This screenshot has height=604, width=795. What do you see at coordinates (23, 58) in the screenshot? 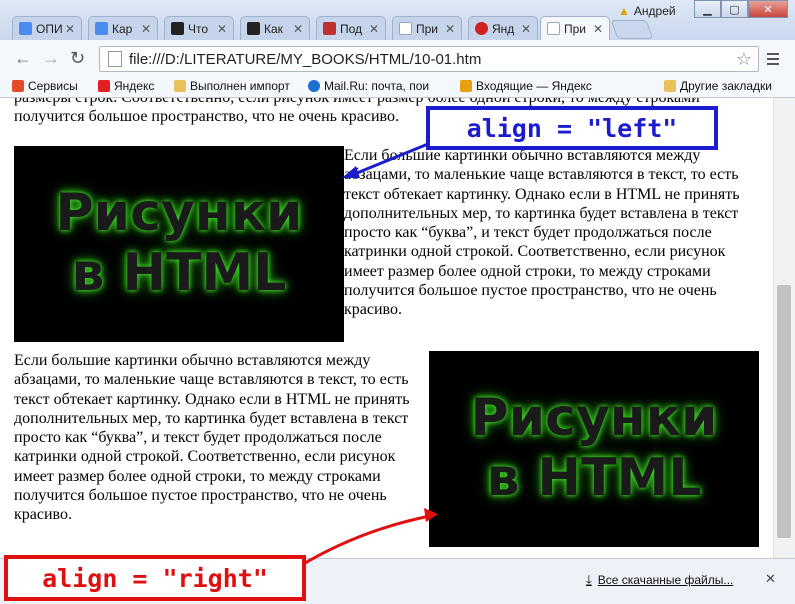
I see `back-arrow-icon: ←` at bounding box center [23, 58].